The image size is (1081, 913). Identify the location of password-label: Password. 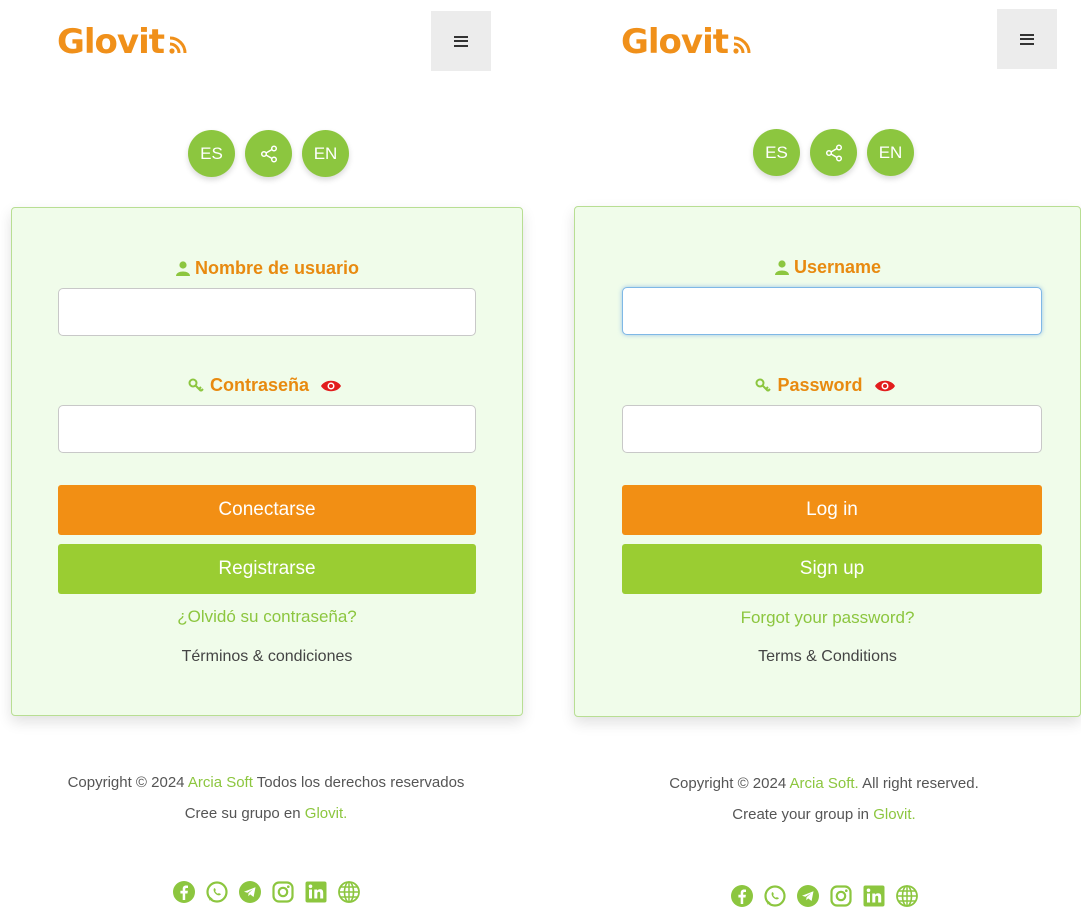
(827, 386).